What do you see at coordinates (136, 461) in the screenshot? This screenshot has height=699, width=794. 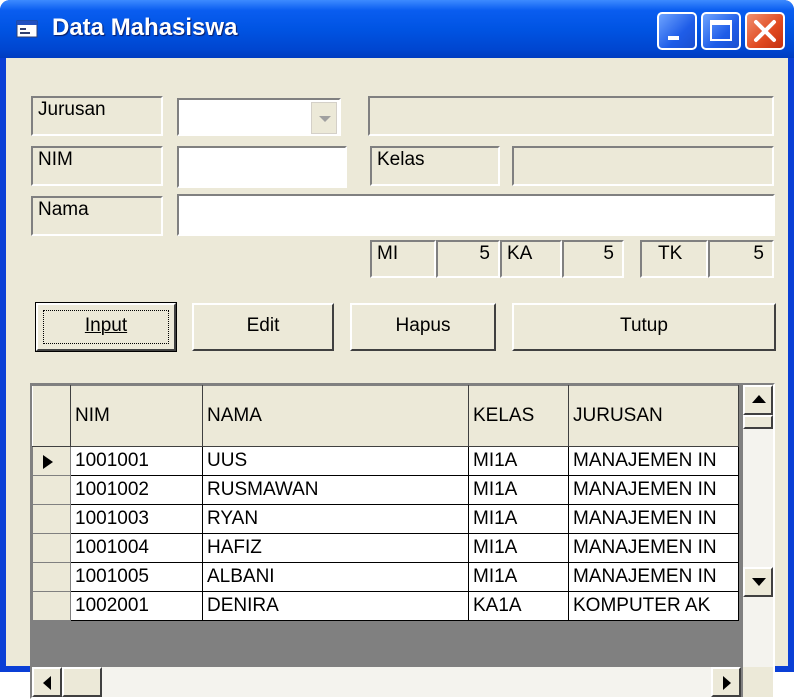 I see `cell-nim: 1001001` at bounding box center [136, 461].